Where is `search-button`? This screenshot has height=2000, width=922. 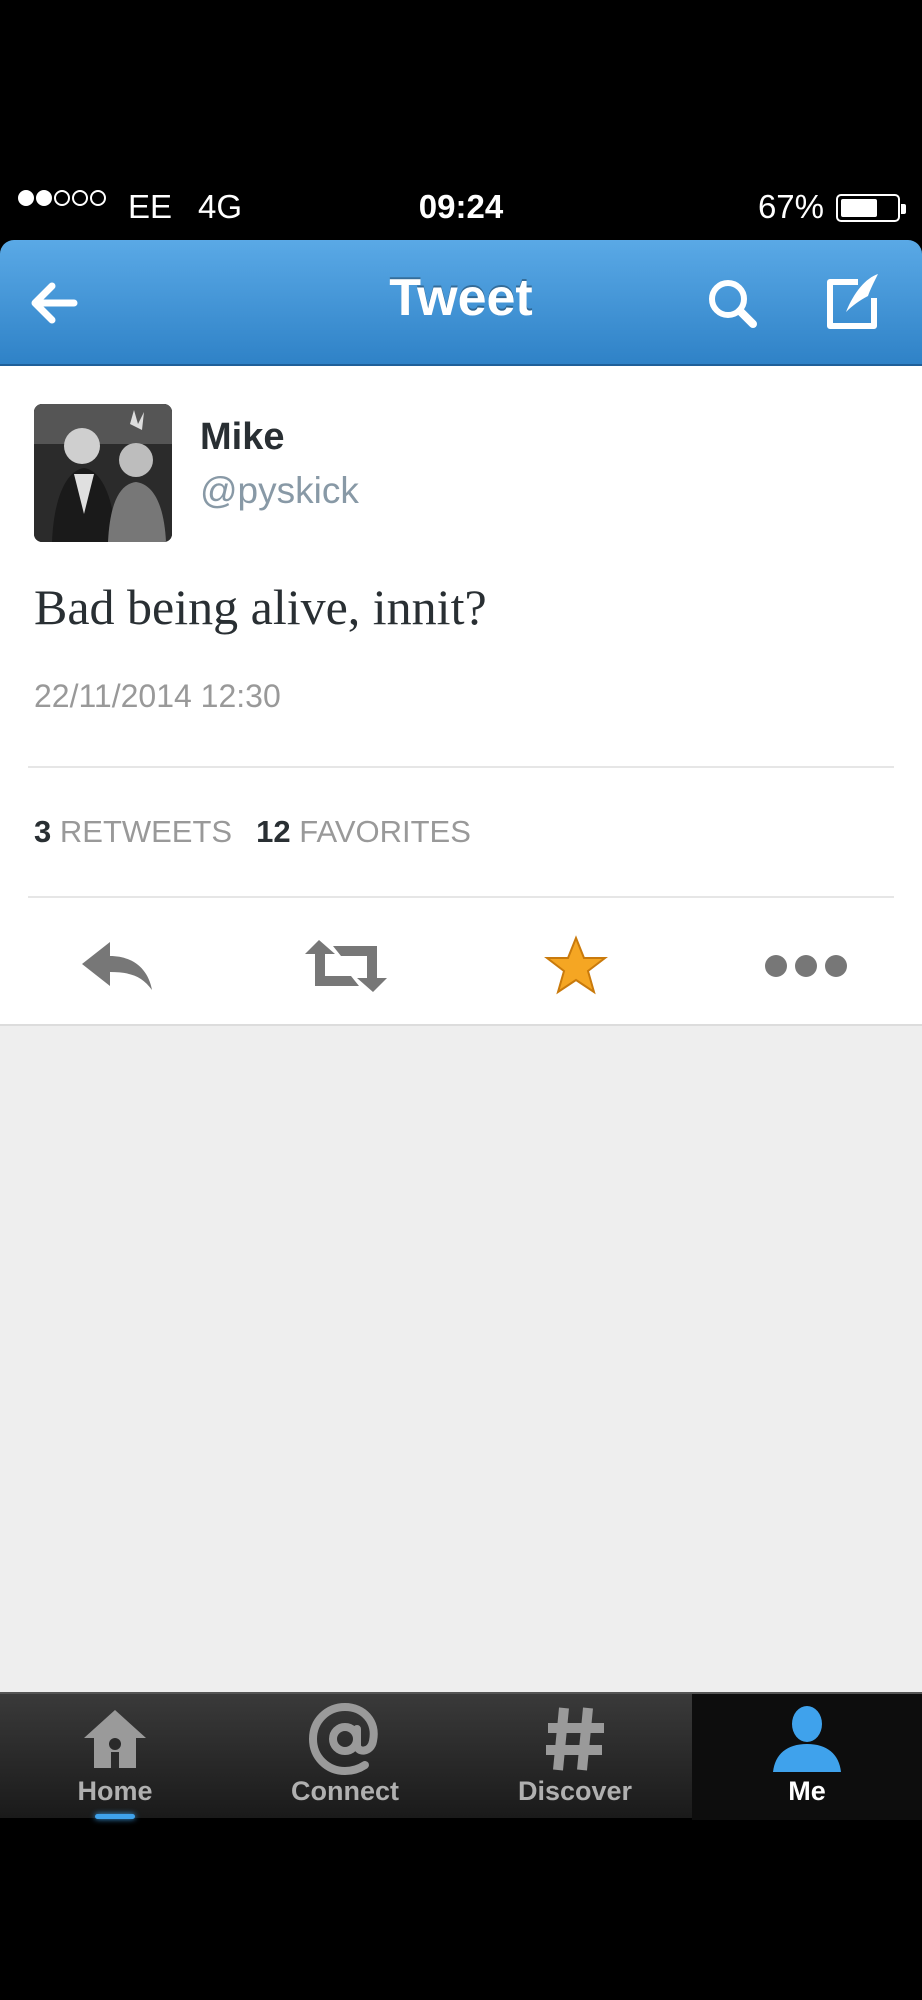
search-button is located at coordinates (733, 303).